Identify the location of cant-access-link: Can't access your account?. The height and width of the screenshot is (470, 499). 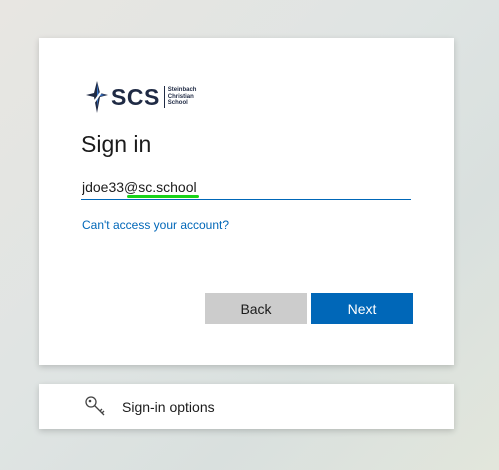
(155, 225).